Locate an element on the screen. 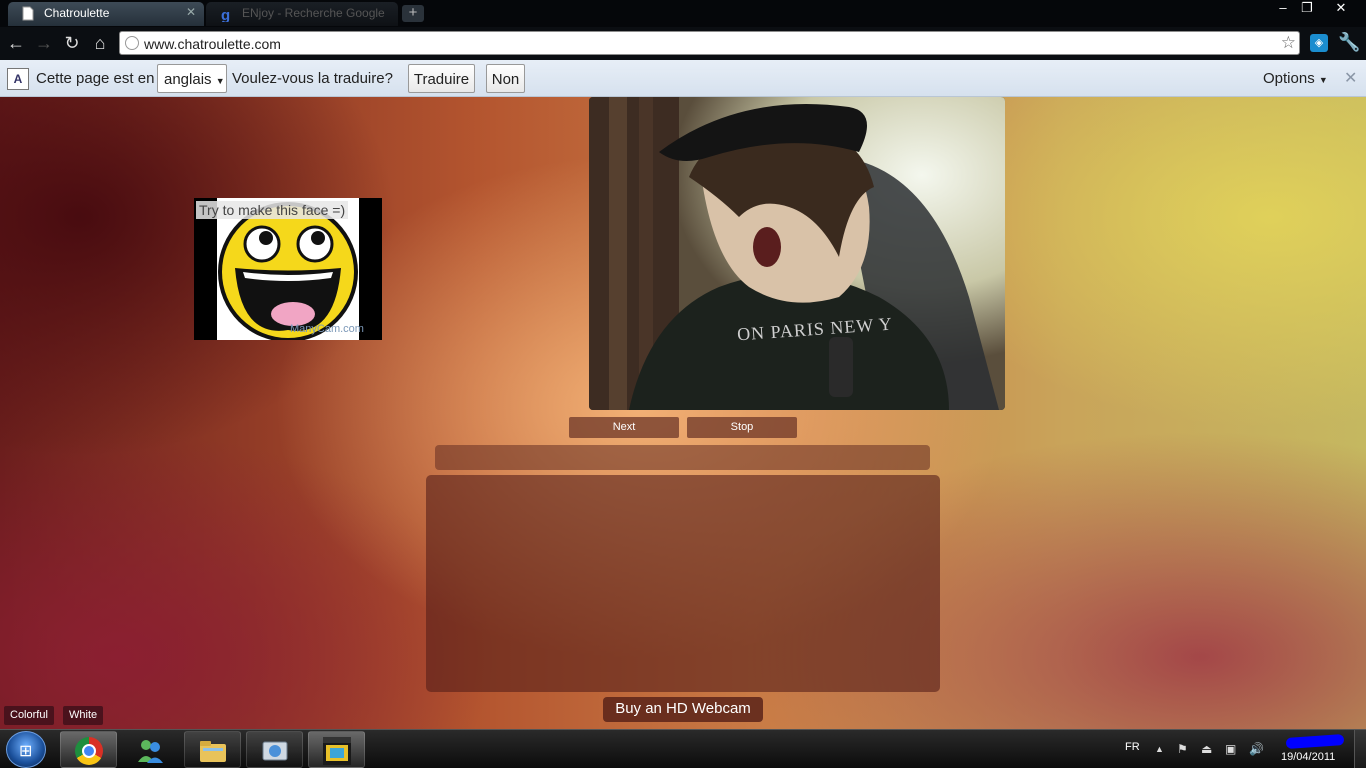 This screenshot has height=768, width=1366. chrome-icon is located at coordinates (89, 751).